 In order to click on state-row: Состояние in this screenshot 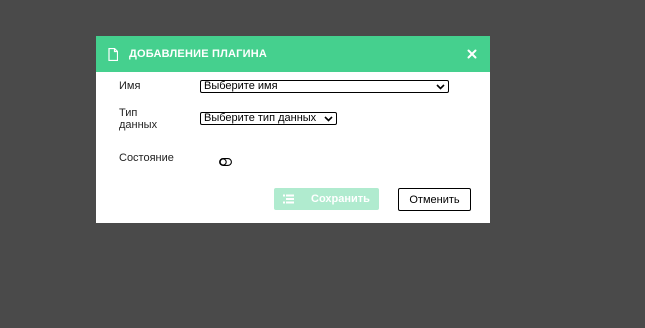, I will do `click(146, 158)`.